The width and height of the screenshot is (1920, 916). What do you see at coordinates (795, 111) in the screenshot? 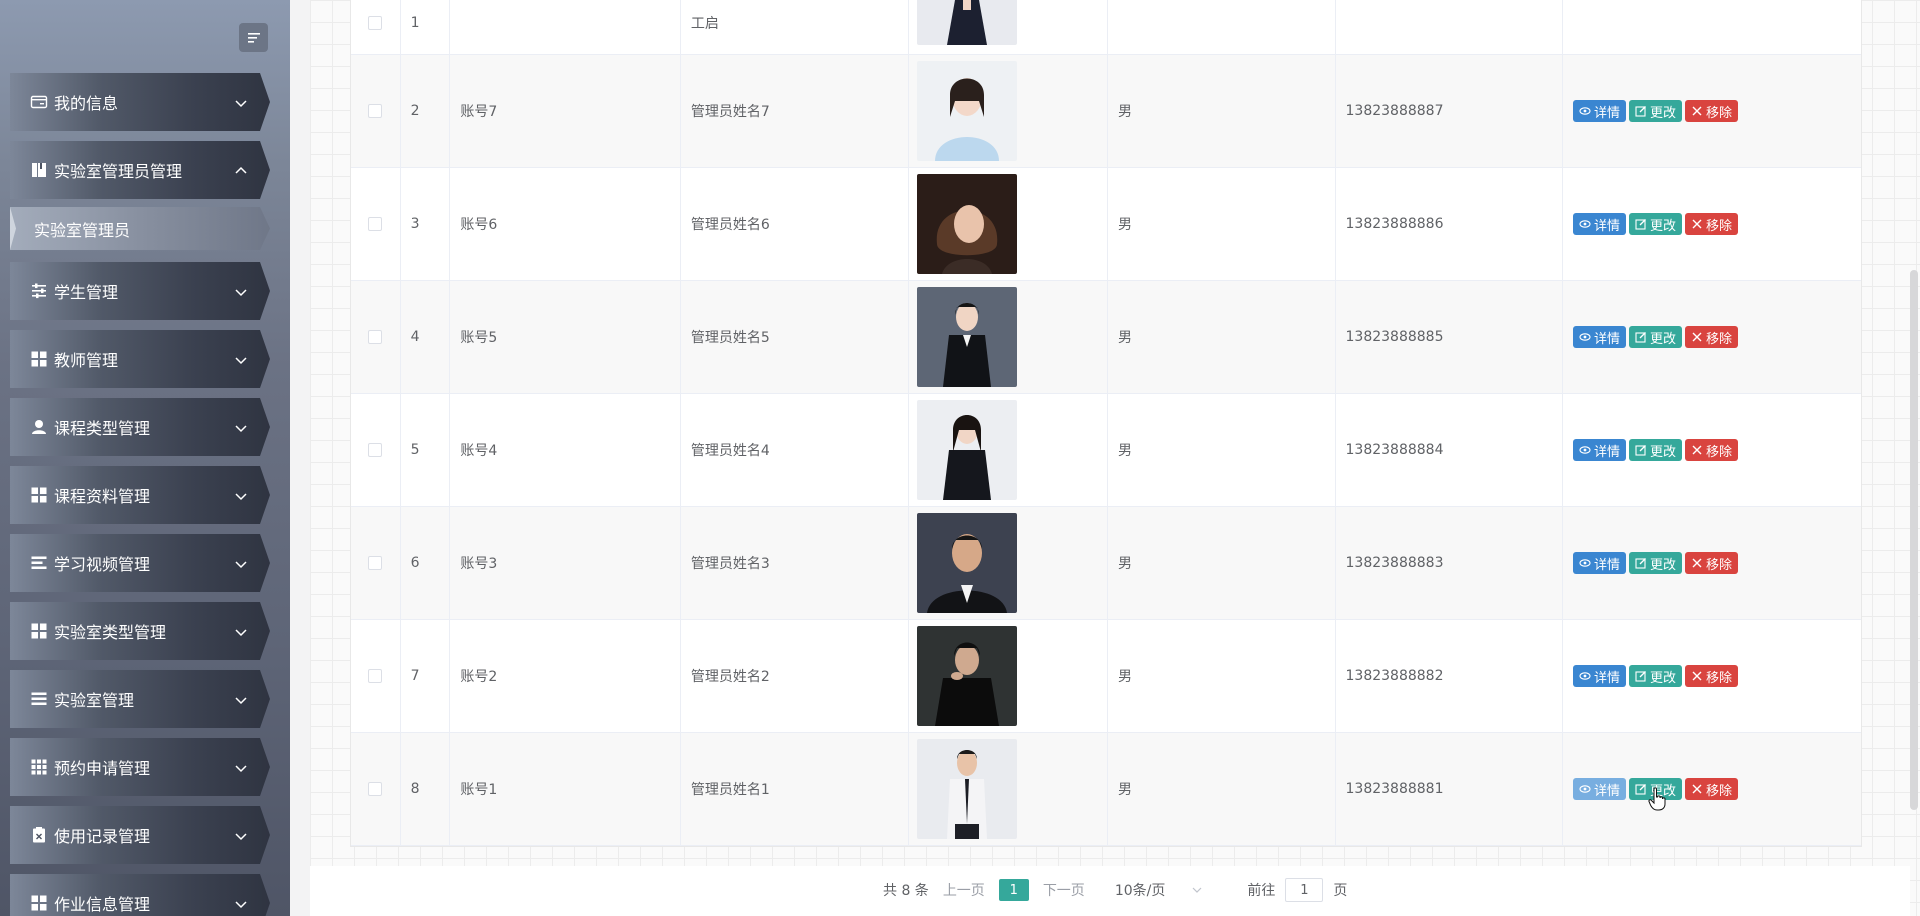
I see `row-name: 管理员姓名7` at bounding box center [795, 111].